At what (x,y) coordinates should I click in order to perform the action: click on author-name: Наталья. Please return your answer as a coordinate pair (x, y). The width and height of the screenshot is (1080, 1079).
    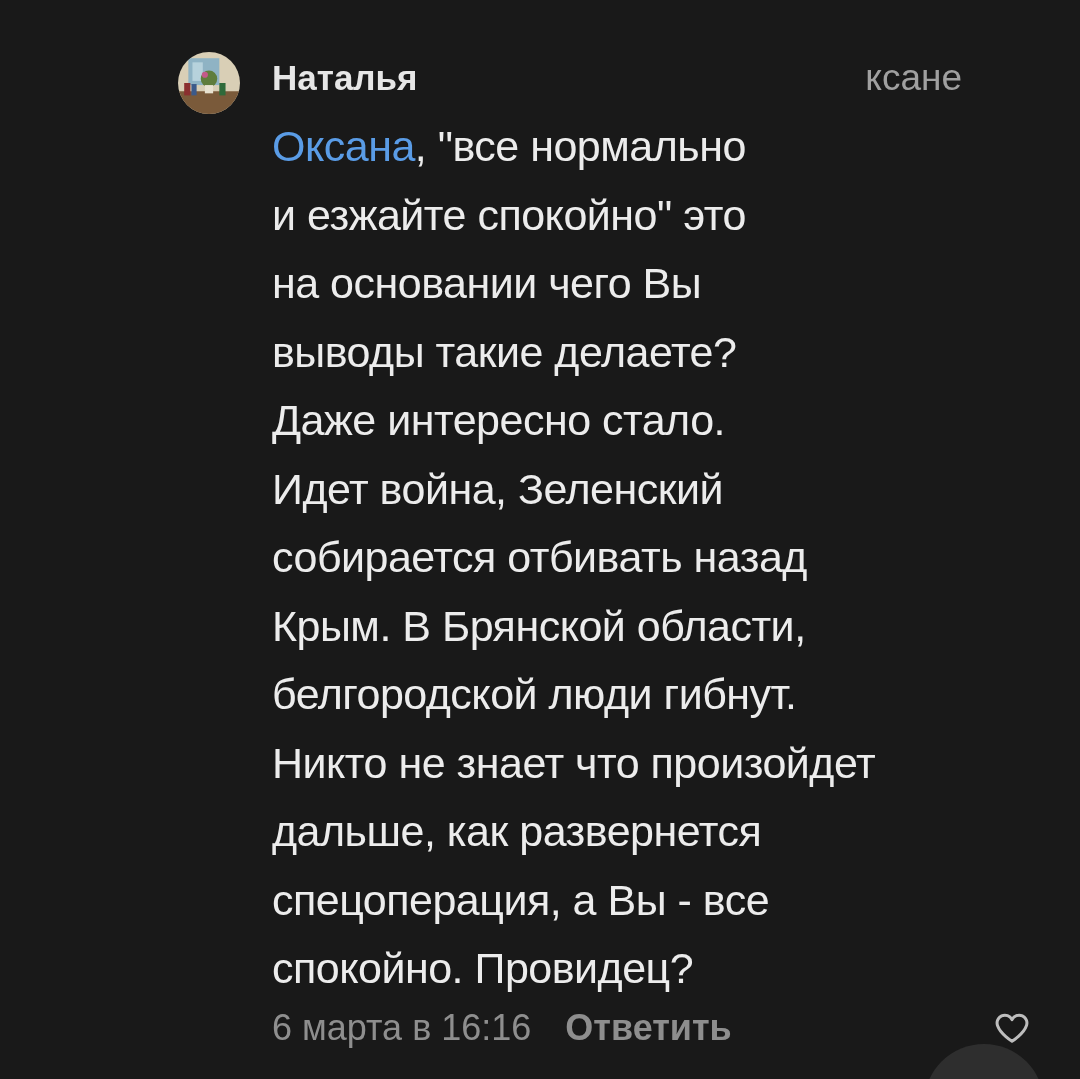
    Looking at the image, I should click on (345, 78).